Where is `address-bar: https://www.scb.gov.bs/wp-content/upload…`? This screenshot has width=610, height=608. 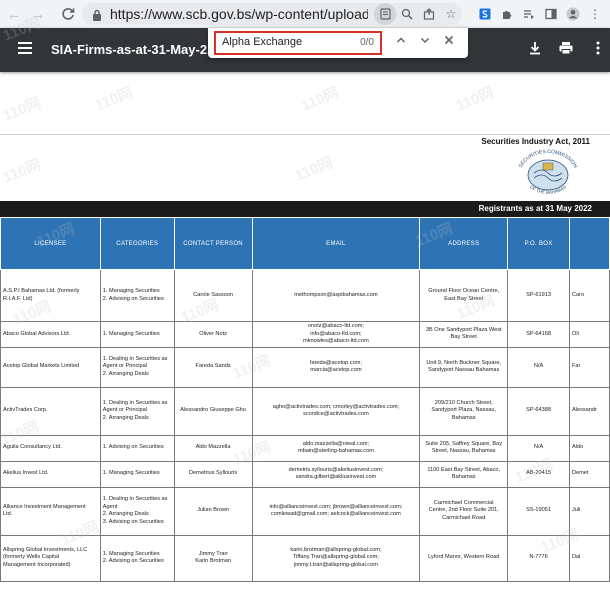 address-bar: https://www.scb.gov.bs/wp-content/upload… is located at coordinates (272, 14).